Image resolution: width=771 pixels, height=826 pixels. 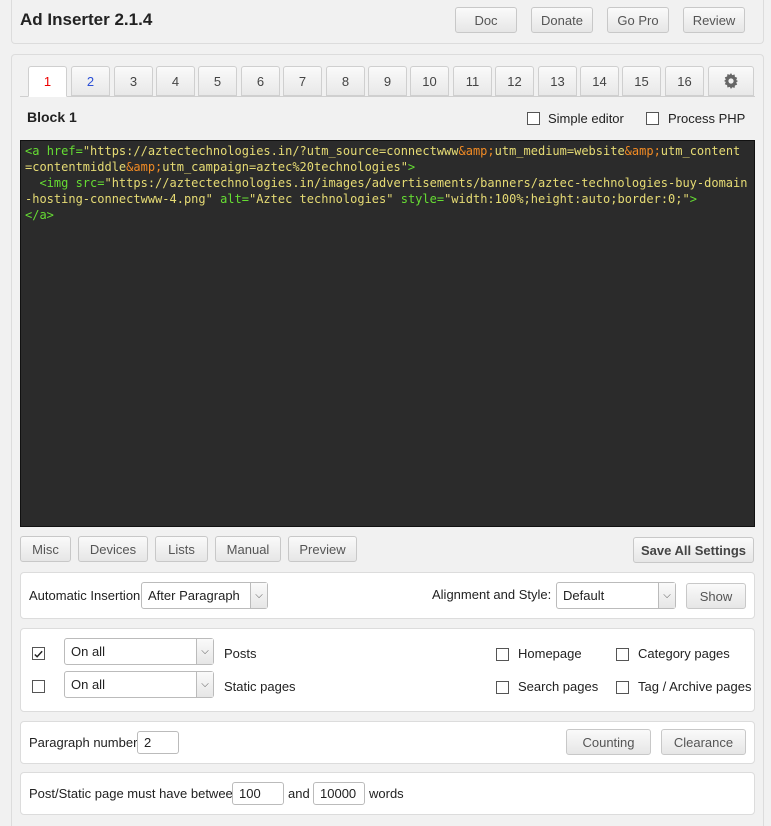 I want to click on posts-label: Posts, so click(x=240, y=653).